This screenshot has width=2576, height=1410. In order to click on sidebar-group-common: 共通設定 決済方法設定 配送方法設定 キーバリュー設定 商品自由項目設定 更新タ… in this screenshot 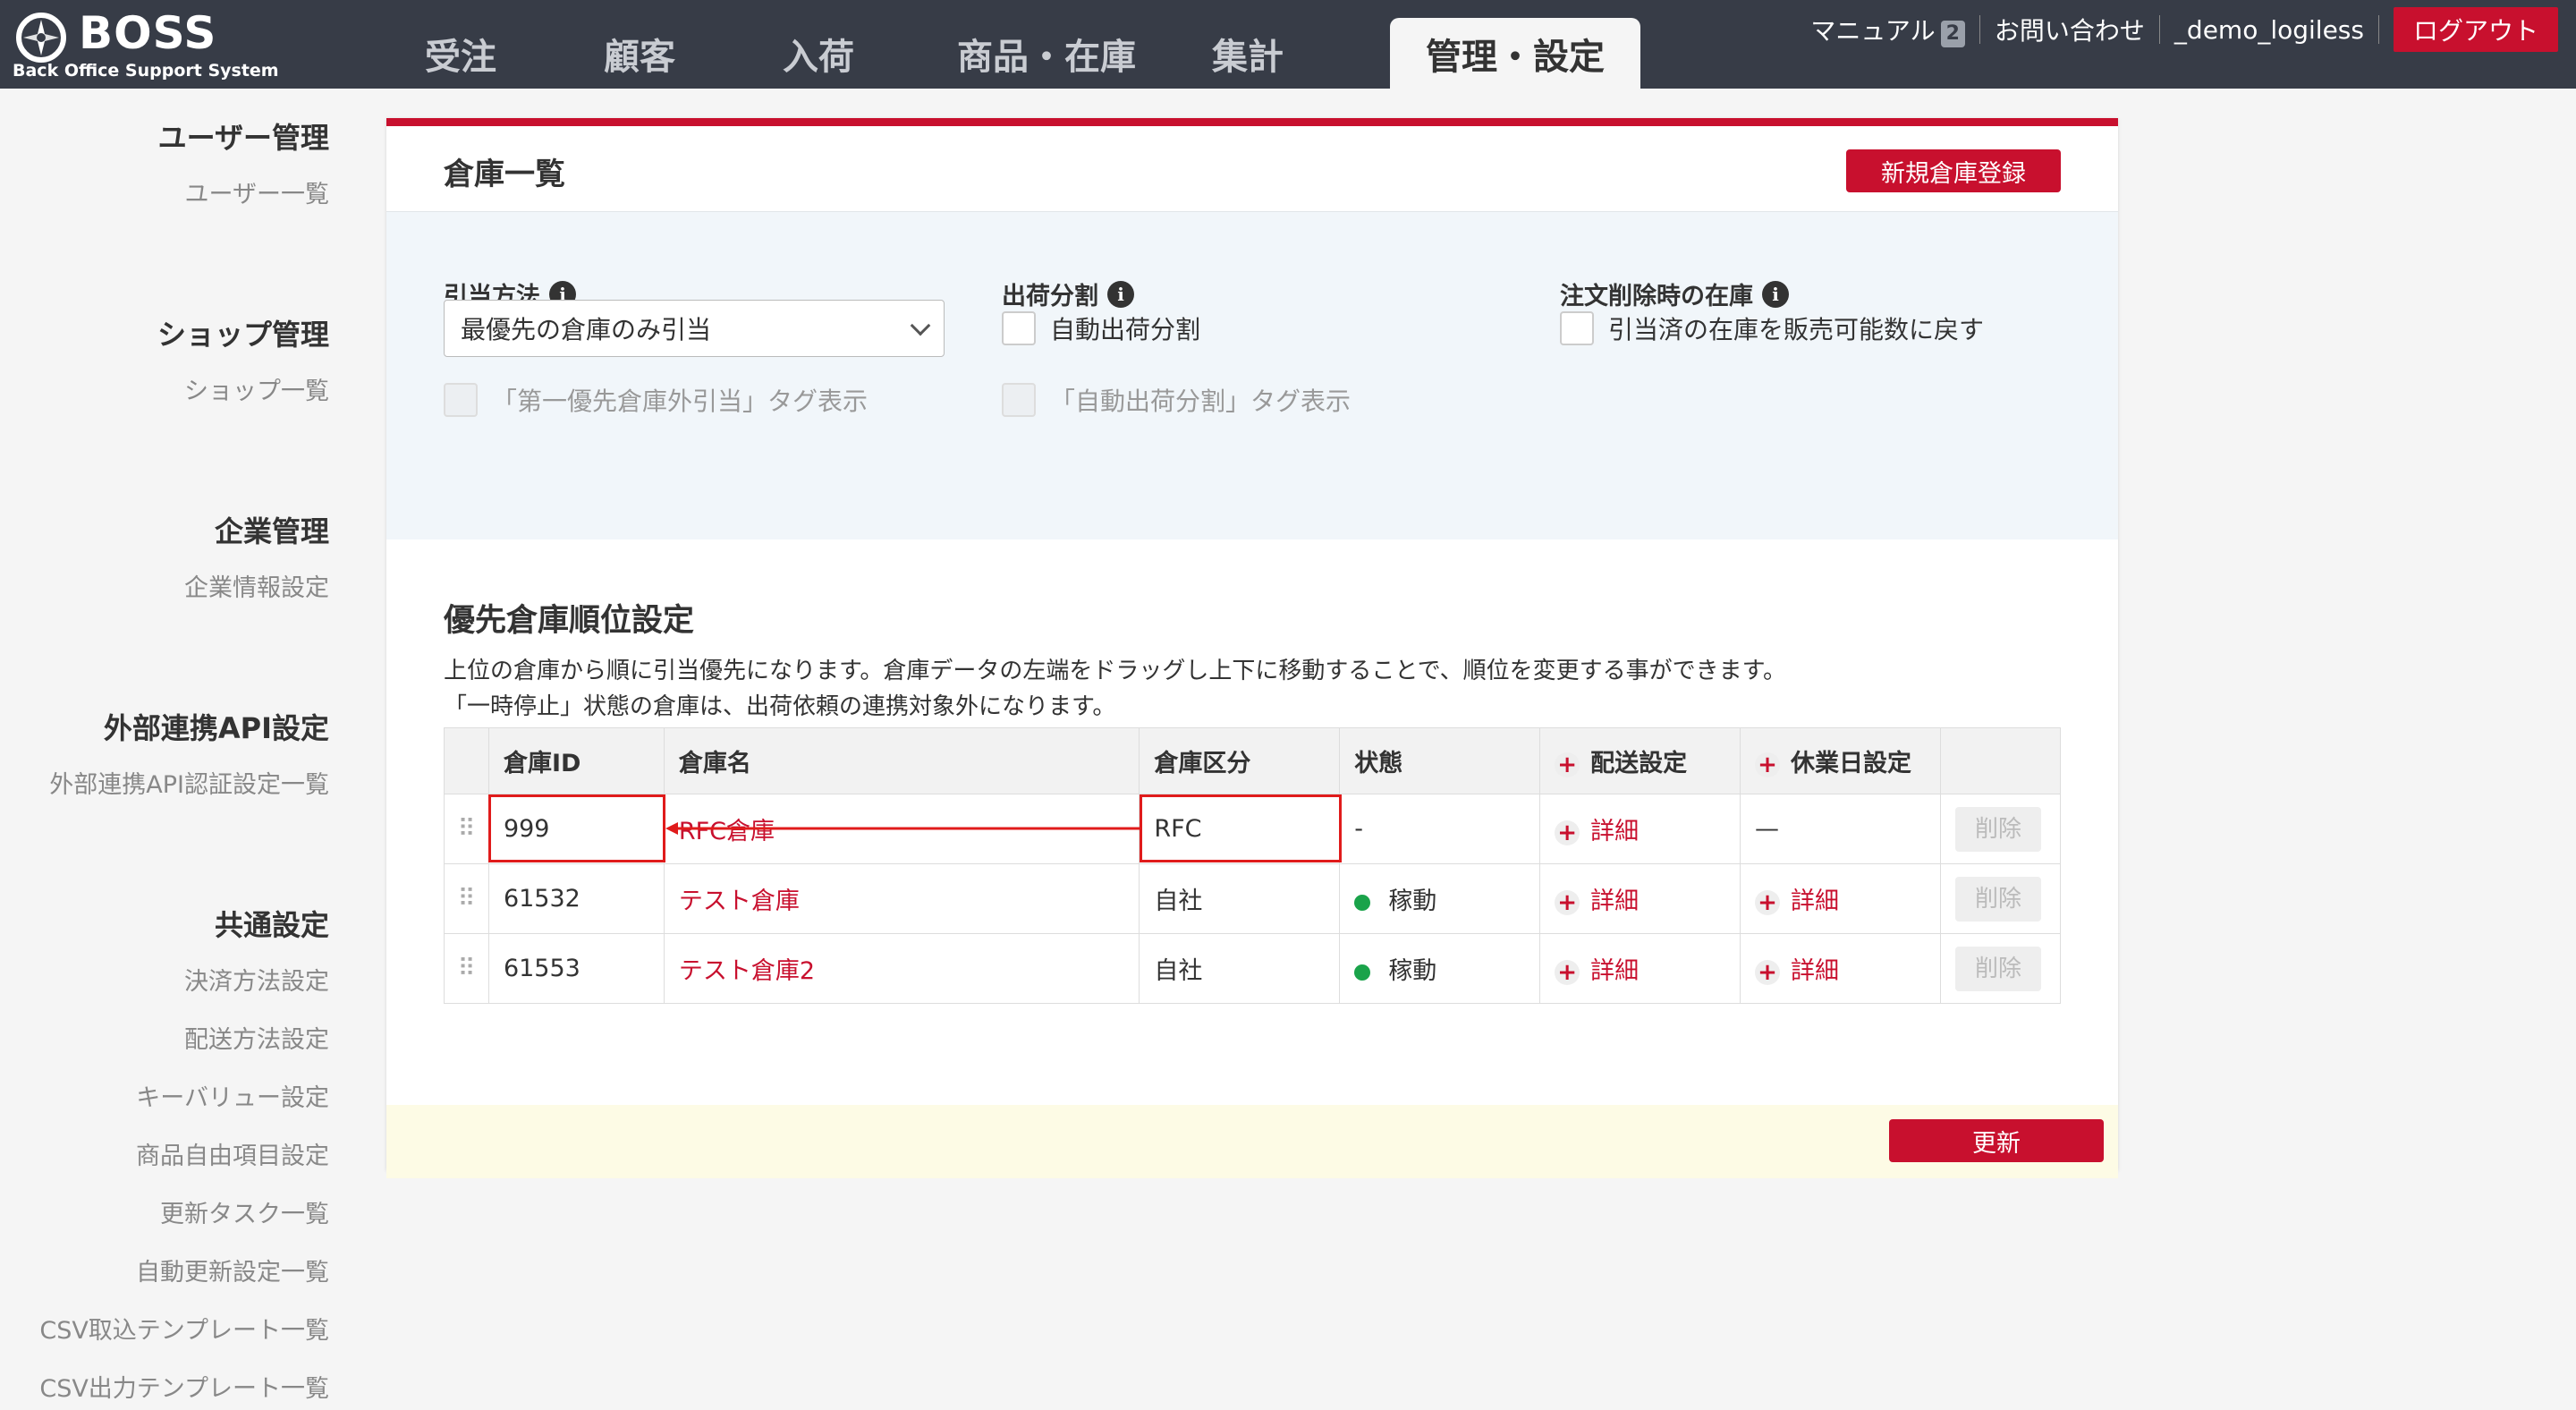, I will do `click(184, 1154)`.